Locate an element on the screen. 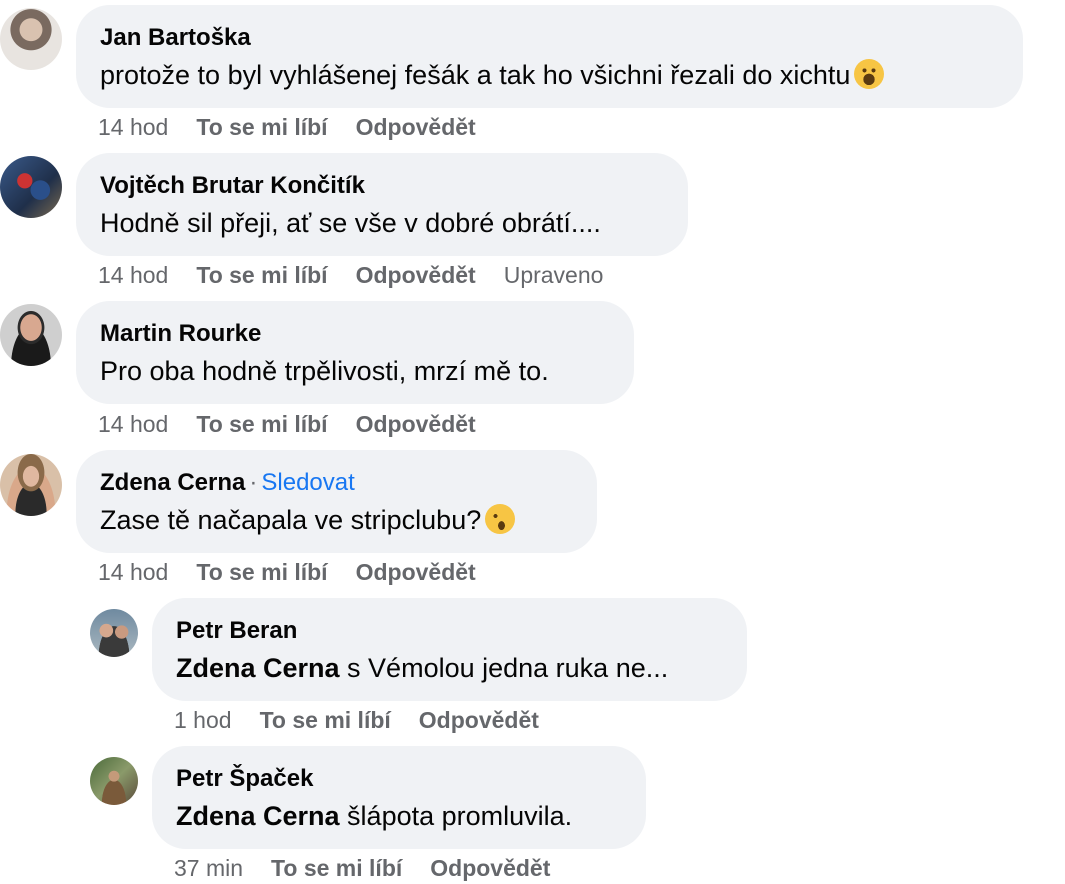 Image resolution: width=1065 pixels, height=884 pixels. comment-meta: 14 hod To se mi líbí Odpovědět Upraveno is located at coordinates (364, 275).